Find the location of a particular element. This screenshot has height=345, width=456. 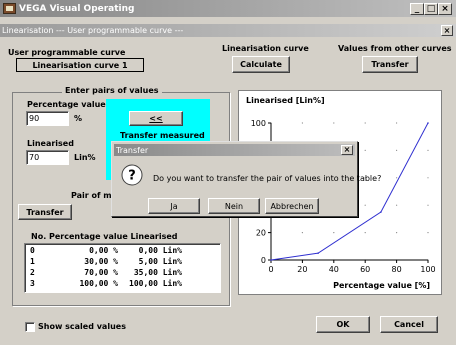

dialog-yes-button: Ja is located at coordinates (174, 206).